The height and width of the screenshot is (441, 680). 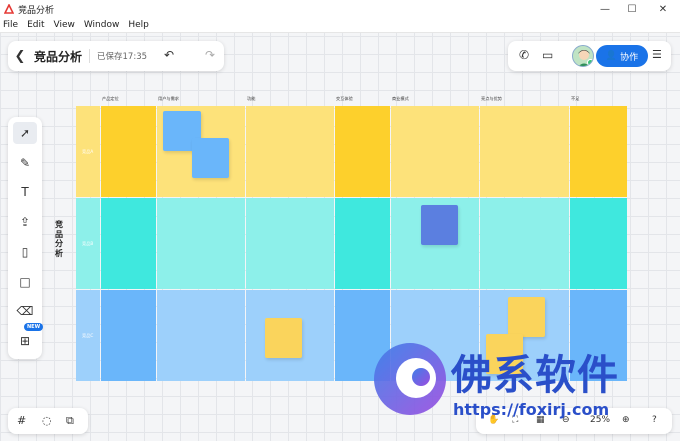 I want to click on watermark-text: 佛系软件, so click(x=535, y=375).